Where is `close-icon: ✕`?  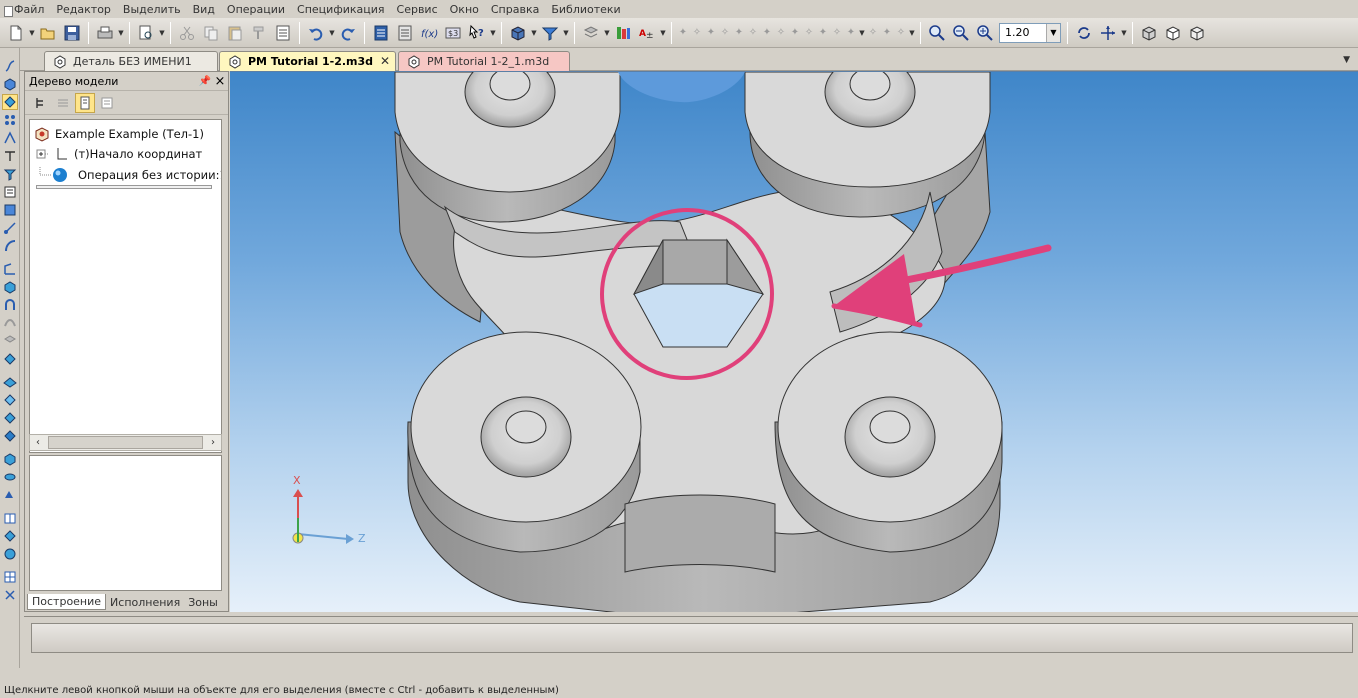 close-icon: ✕ is located at coordinates (385, 61).